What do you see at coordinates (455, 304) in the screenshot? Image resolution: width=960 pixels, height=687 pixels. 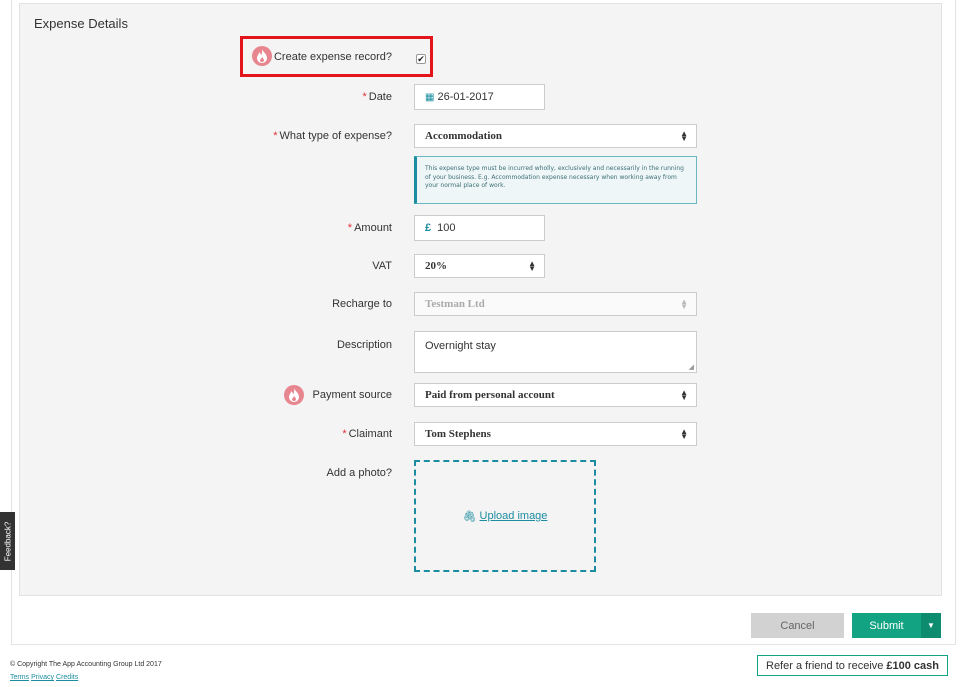 I see `recharge-value: Testman Ltd` at bounding box center [455, 304].